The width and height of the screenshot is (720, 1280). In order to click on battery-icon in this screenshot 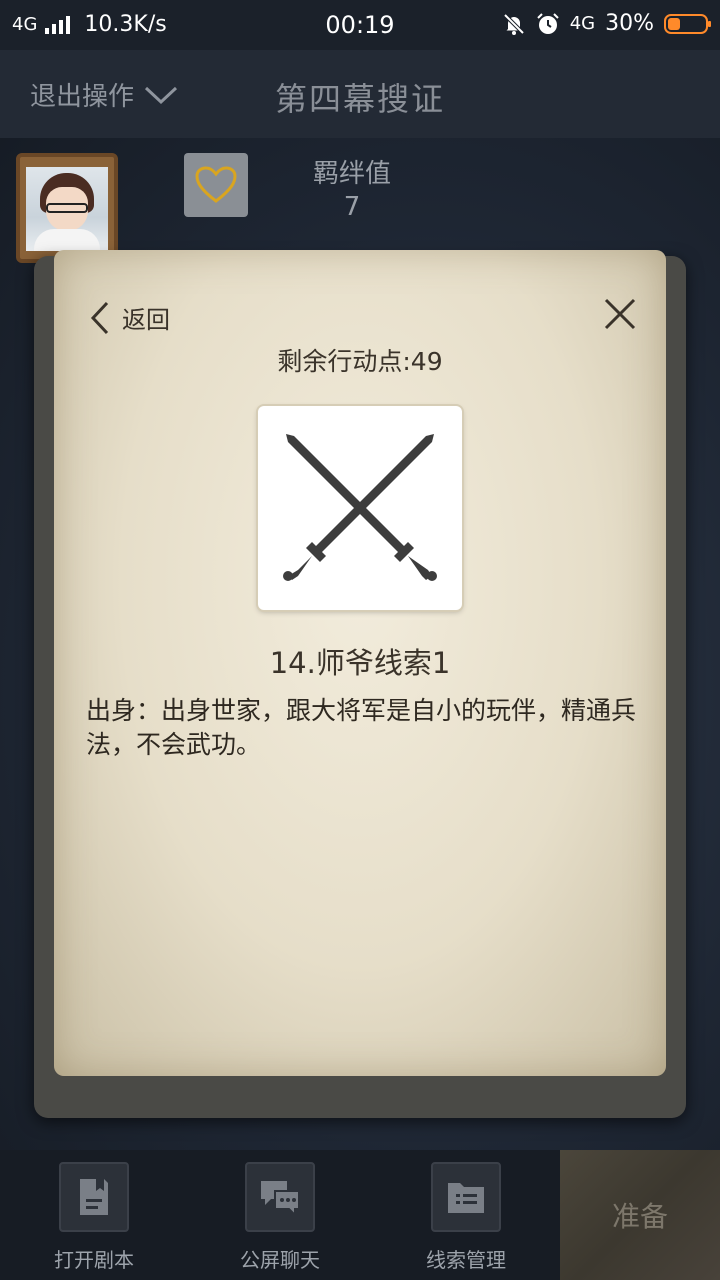, I will do `click(687, 23)`.